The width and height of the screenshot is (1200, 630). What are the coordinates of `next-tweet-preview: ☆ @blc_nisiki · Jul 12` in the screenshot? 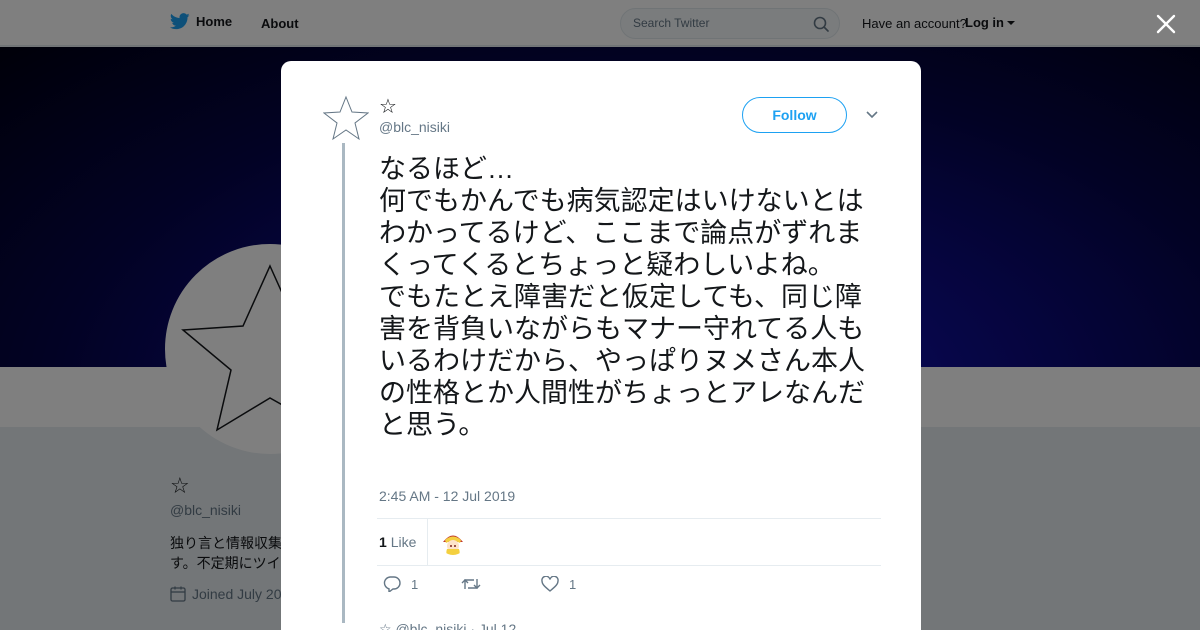 It's located at (447, 625).